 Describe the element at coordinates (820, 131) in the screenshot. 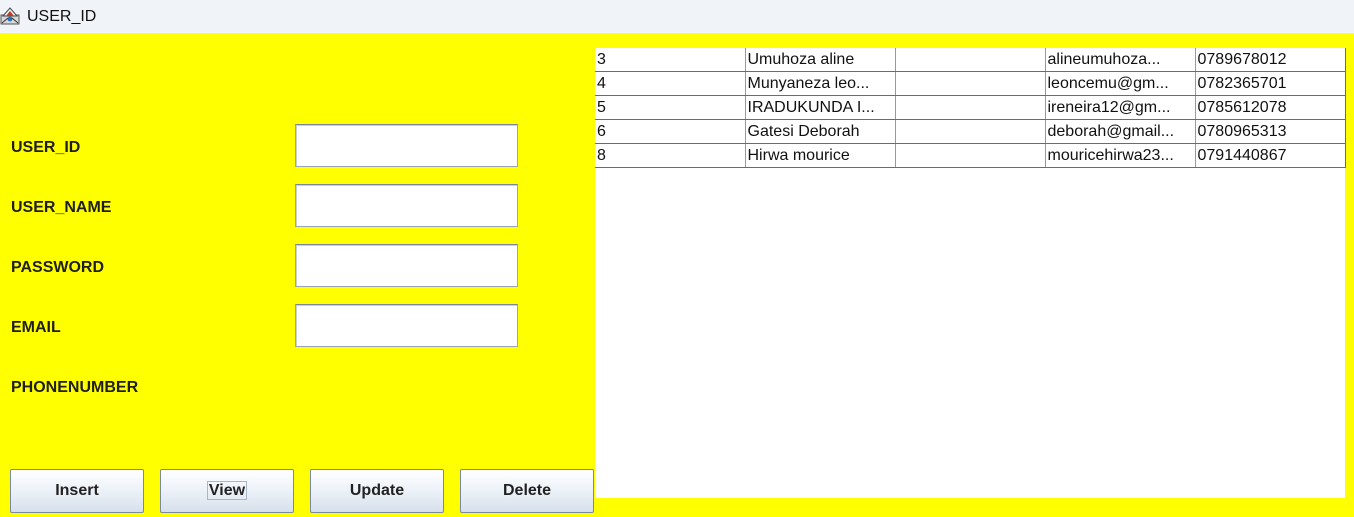

I see `cell-user-name: Gatesi Deborah` at that location.